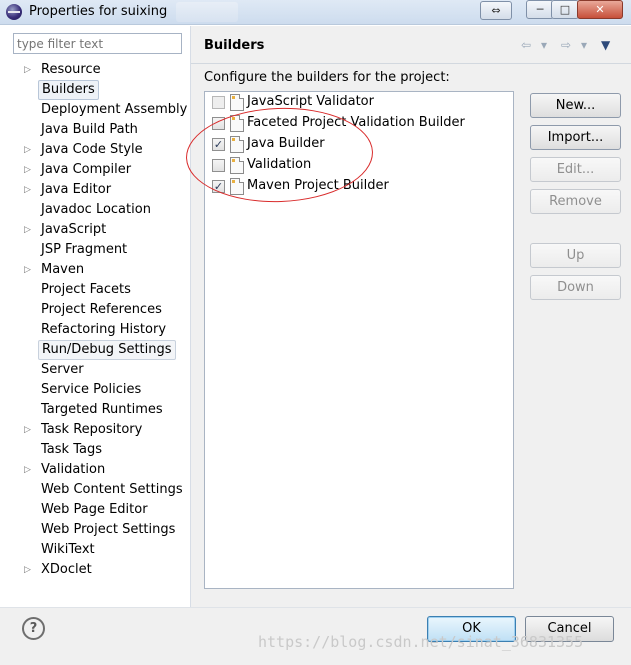 The image size is (631, 665). What do you see at coordinates (544, 45) in the screenshot?
I see `back-dropdown-icon: ▾` at bounding box center [544, 45].